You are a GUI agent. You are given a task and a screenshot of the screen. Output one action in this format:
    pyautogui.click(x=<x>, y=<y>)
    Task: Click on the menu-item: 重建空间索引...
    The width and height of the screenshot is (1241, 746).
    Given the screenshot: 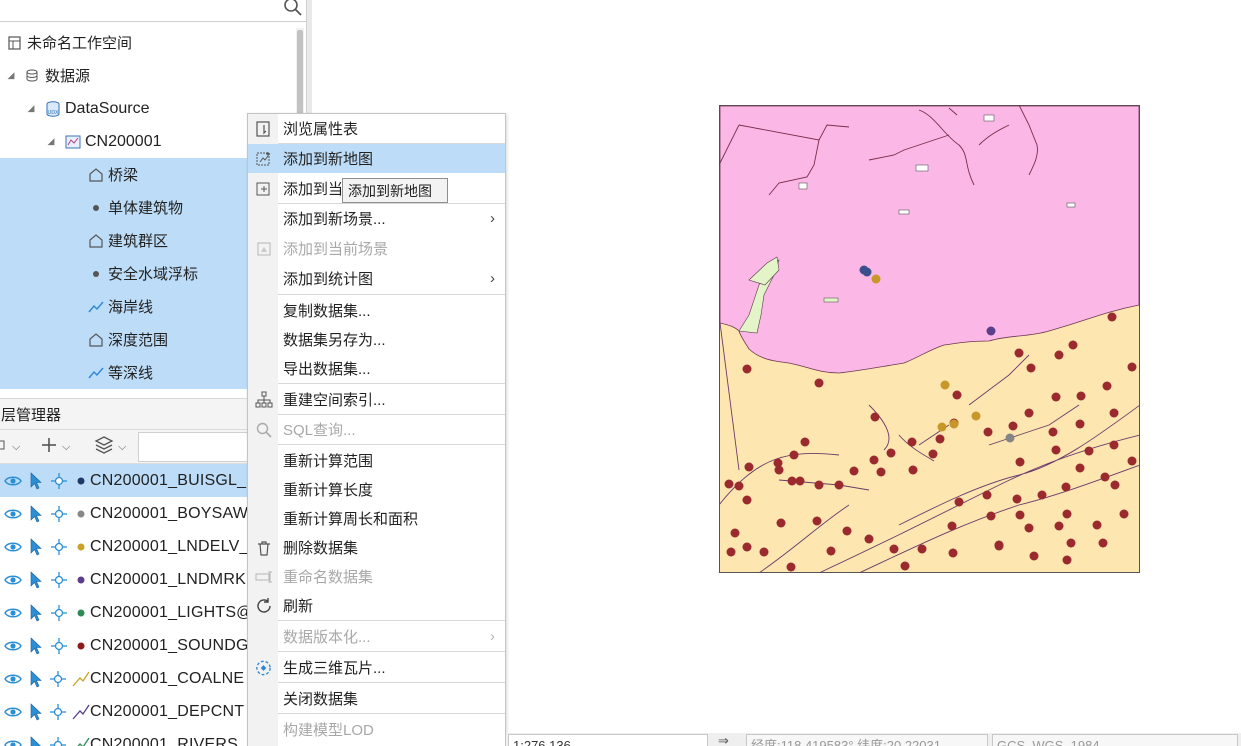 What is the action you would take?
    pyautogui.click(x=376, y=399)
    